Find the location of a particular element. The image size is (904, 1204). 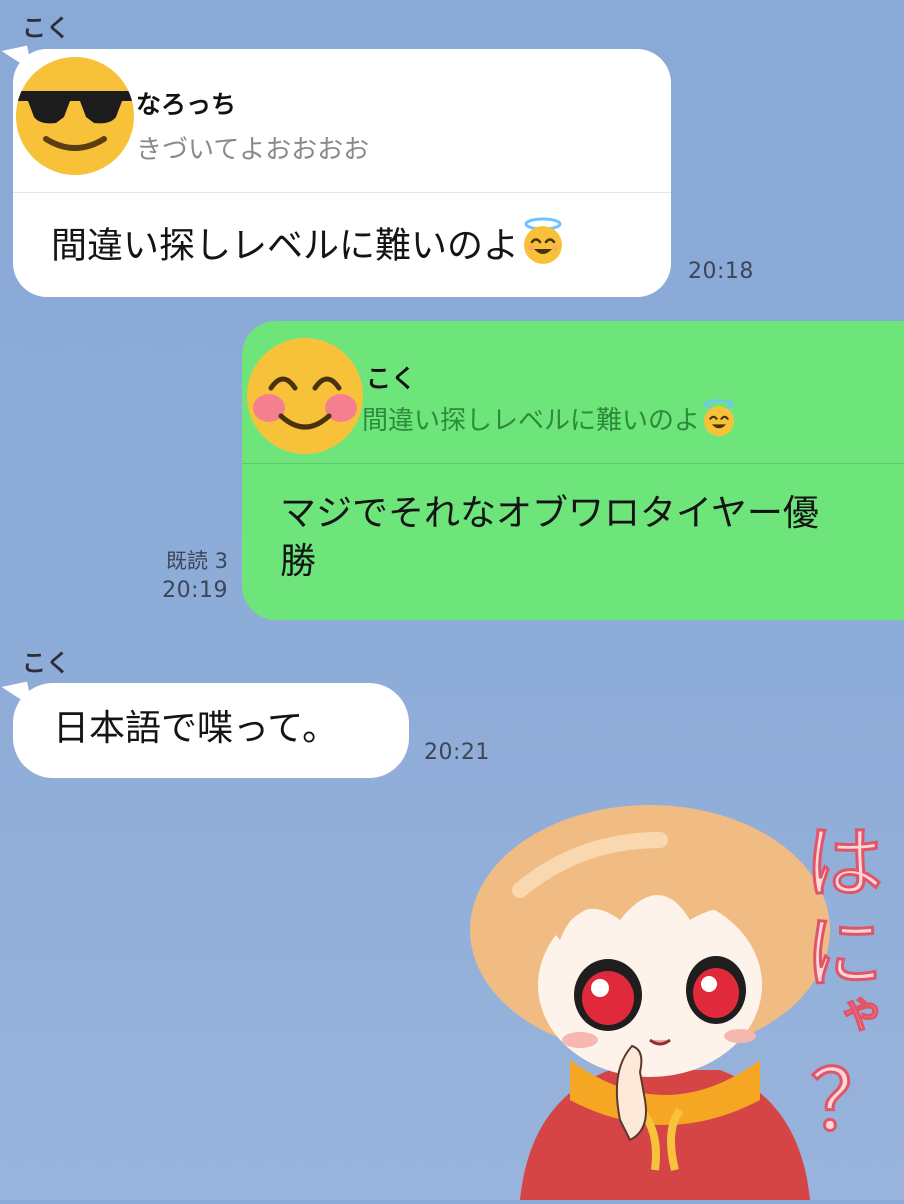

quoted-message-text: 間違い探しレベルに難いのよ is located at coordinates (550, 421).